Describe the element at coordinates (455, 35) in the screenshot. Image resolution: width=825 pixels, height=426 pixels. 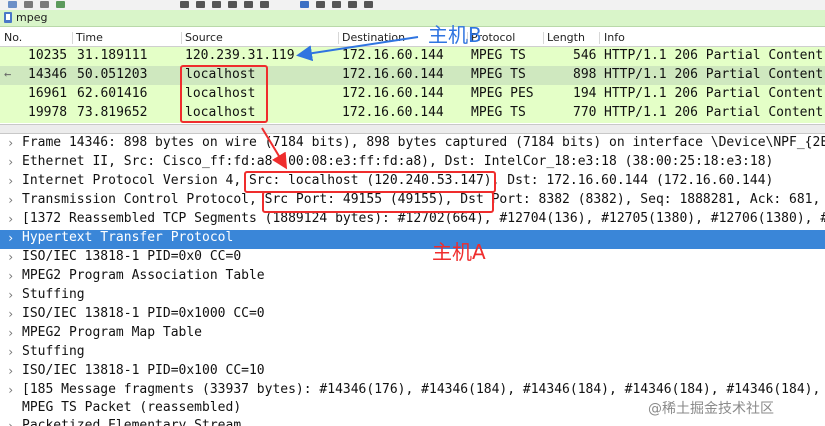
I see `host-b-label: 主机B` at that location.